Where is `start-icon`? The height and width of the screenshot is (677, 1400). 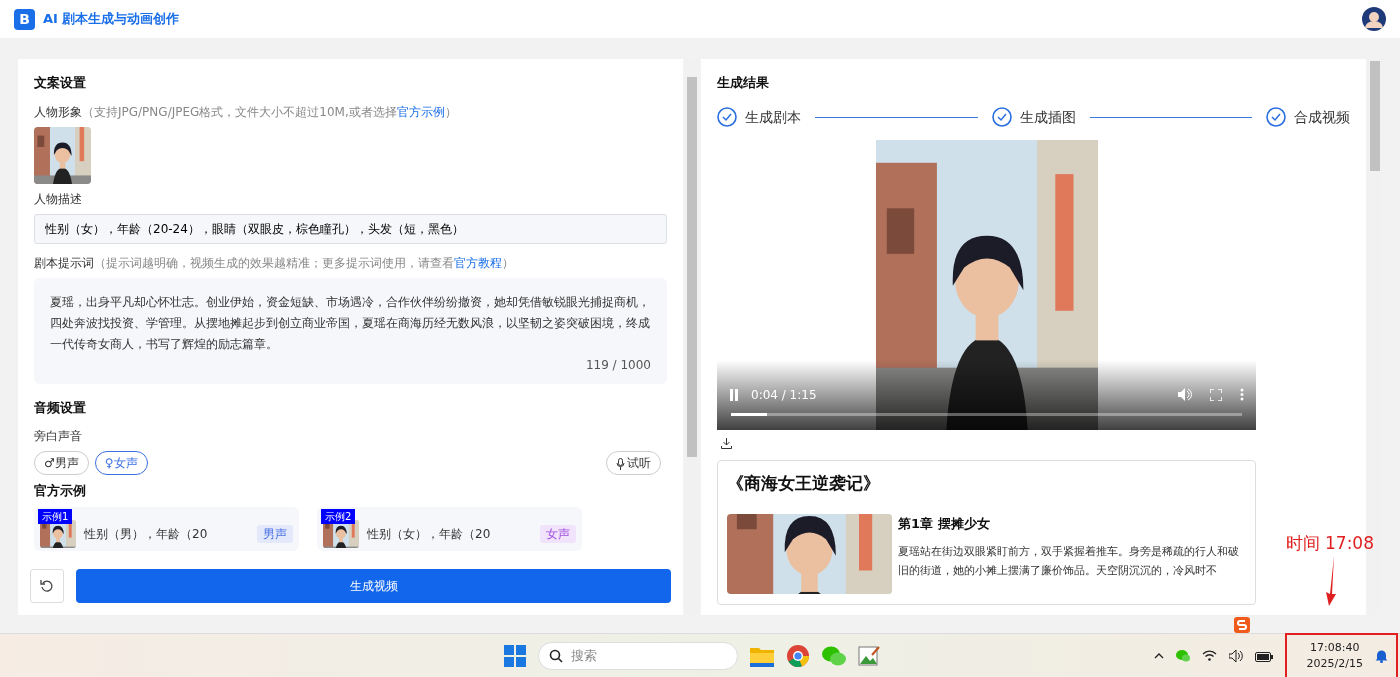
start-icon is located at coordinates (515, 655).